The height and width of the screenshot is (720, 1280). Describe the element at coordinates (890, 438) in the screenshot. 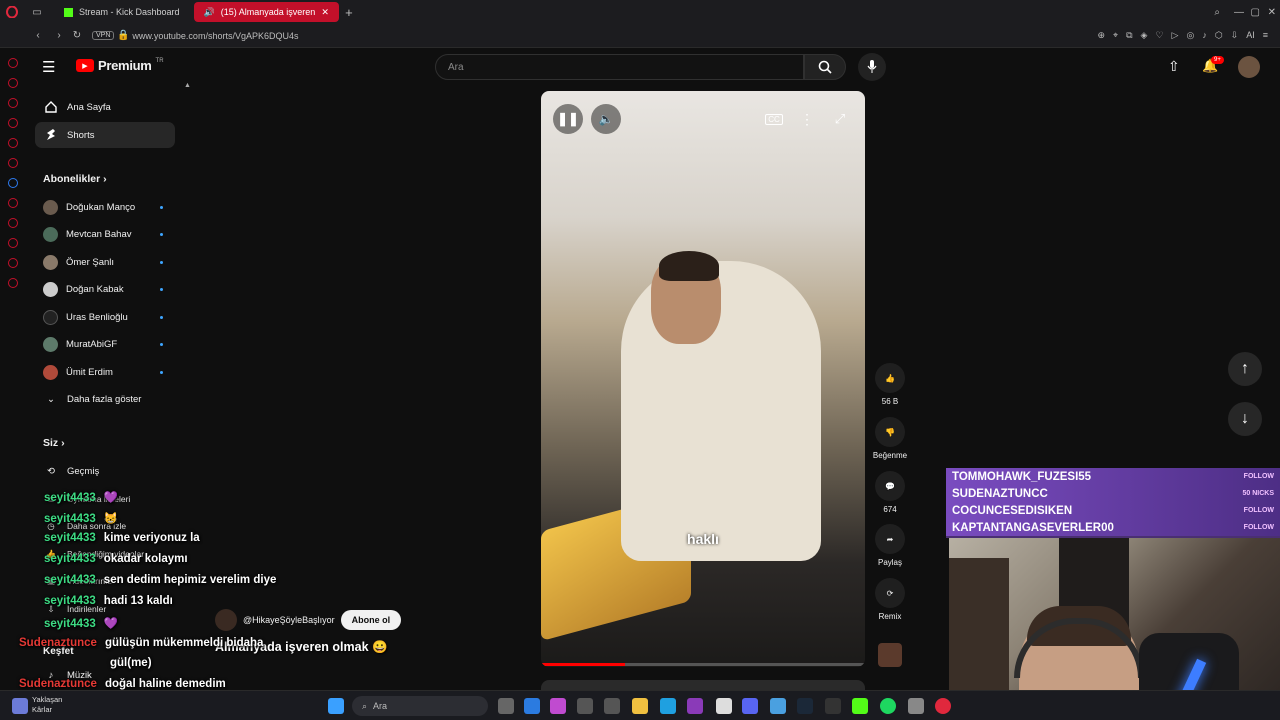

I see `dislike-button: 👎 Beğenme` at that location.